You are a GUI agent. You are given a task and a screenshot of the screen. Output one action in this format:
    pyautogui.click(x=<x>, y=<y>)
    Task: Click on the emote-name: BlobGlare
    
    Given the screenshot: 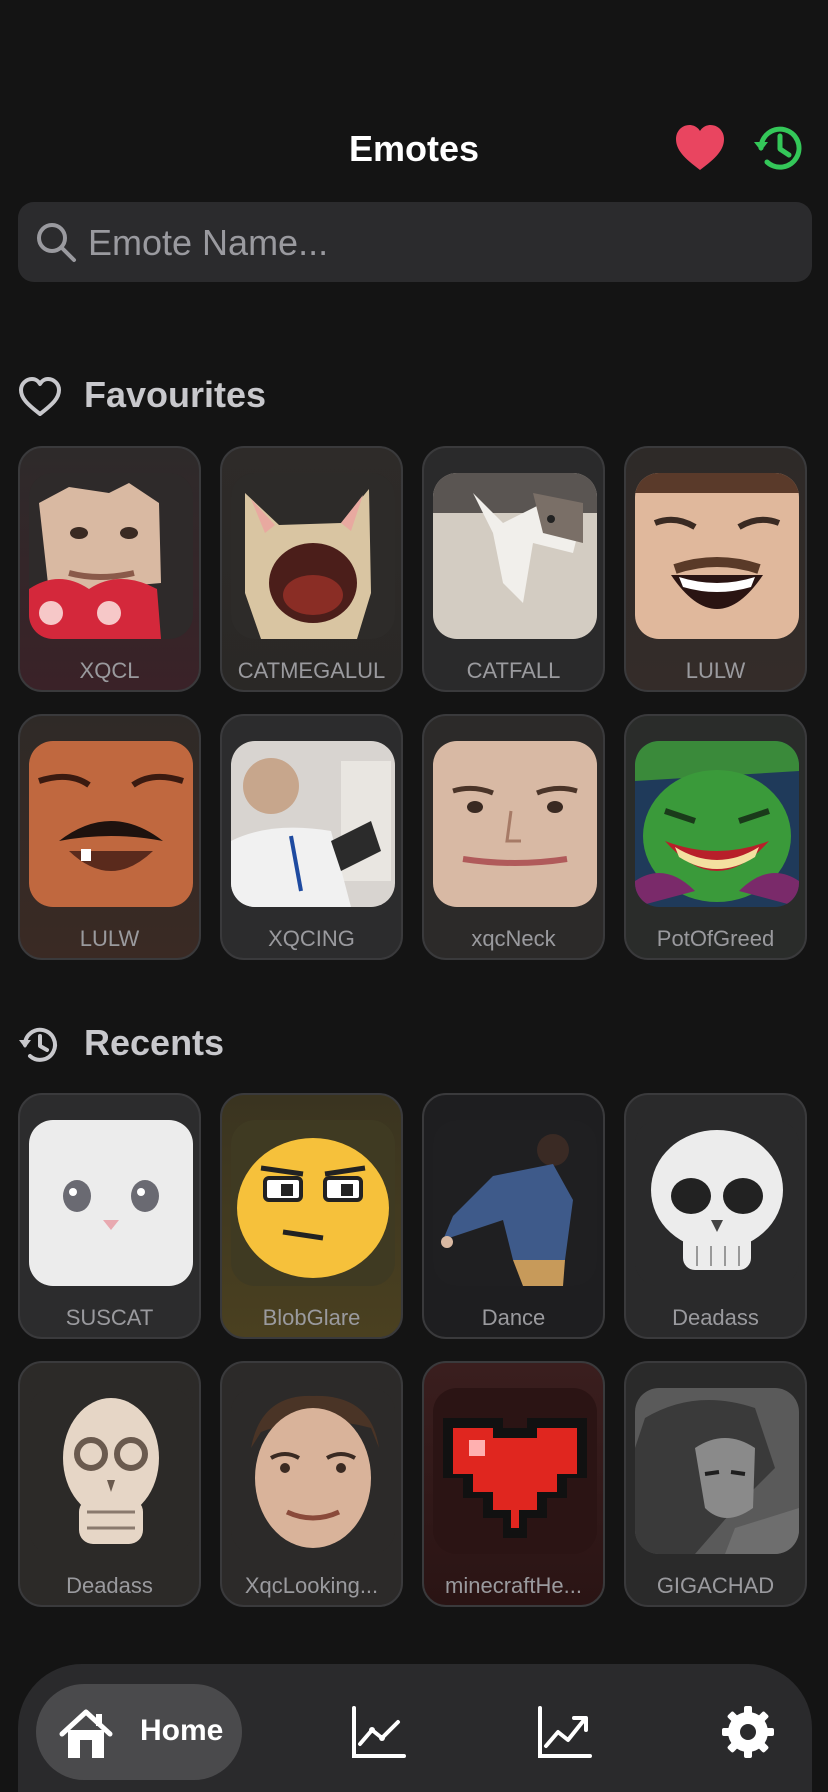 What is the action you would take?
    pyautogui.click(x=311, y=1317)
    